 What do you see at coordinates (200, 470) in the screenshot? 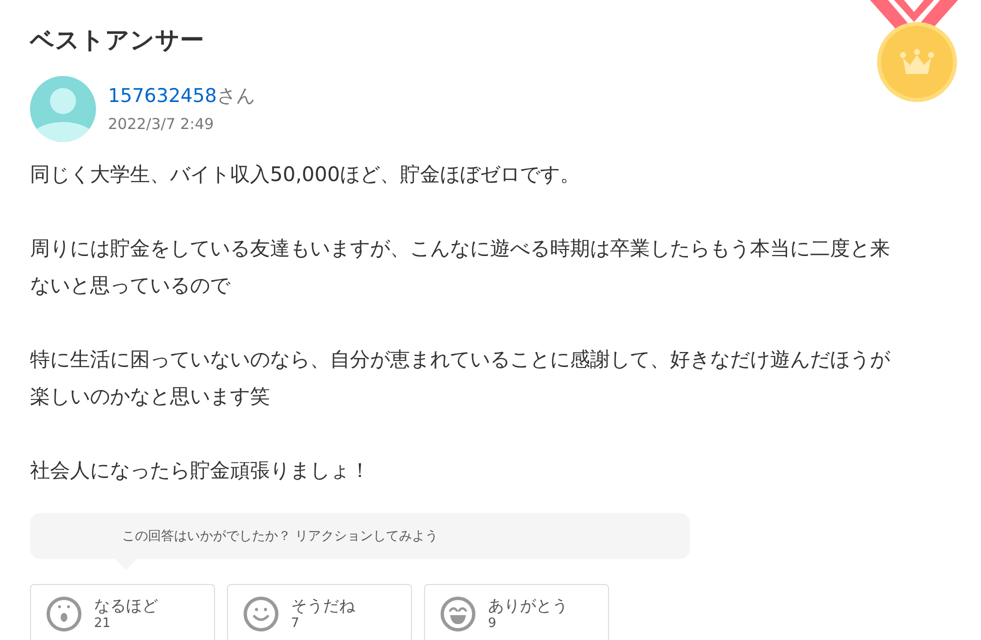
I see `answer-paragraph: 社会人になったら貯金頑張りましょ！` at bounding box center [200, 470].